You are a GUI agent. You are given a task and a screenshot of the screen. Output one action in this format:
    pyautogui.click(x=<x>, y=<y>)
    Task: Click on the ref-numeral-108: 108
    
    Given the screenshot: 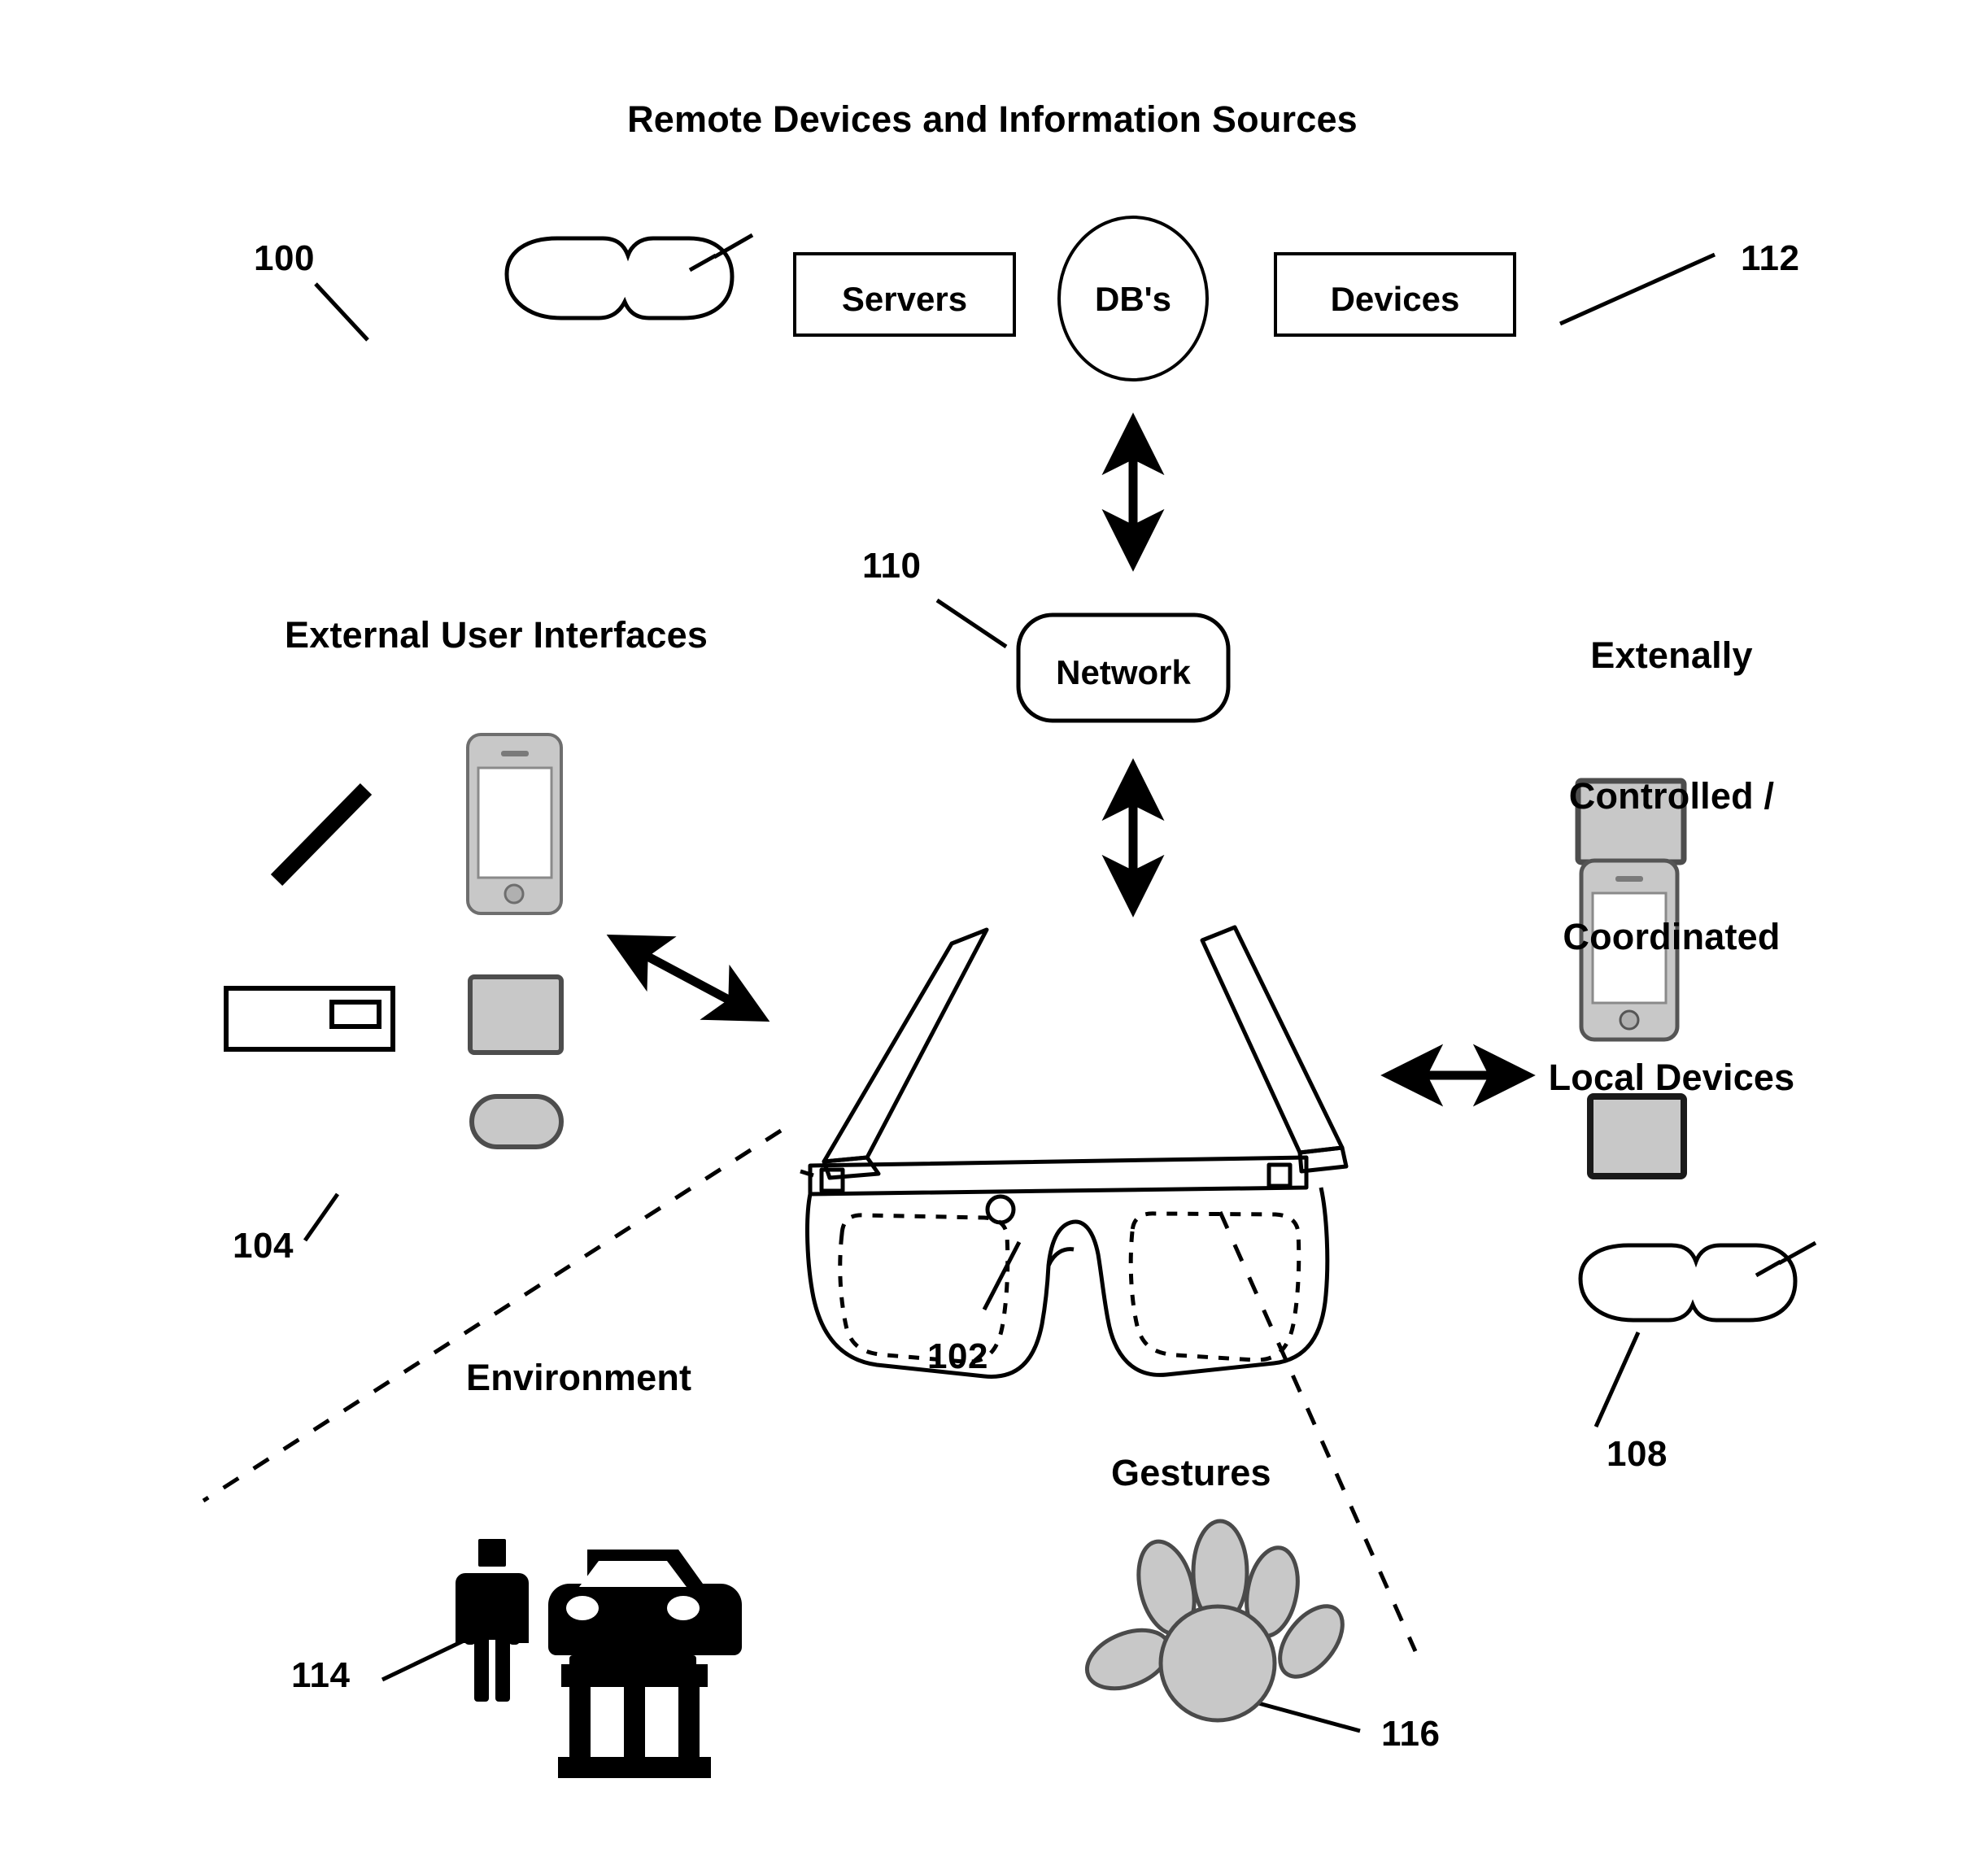 What is the action you would take?
    pyautogui.click(x=1637, y=1454)
    